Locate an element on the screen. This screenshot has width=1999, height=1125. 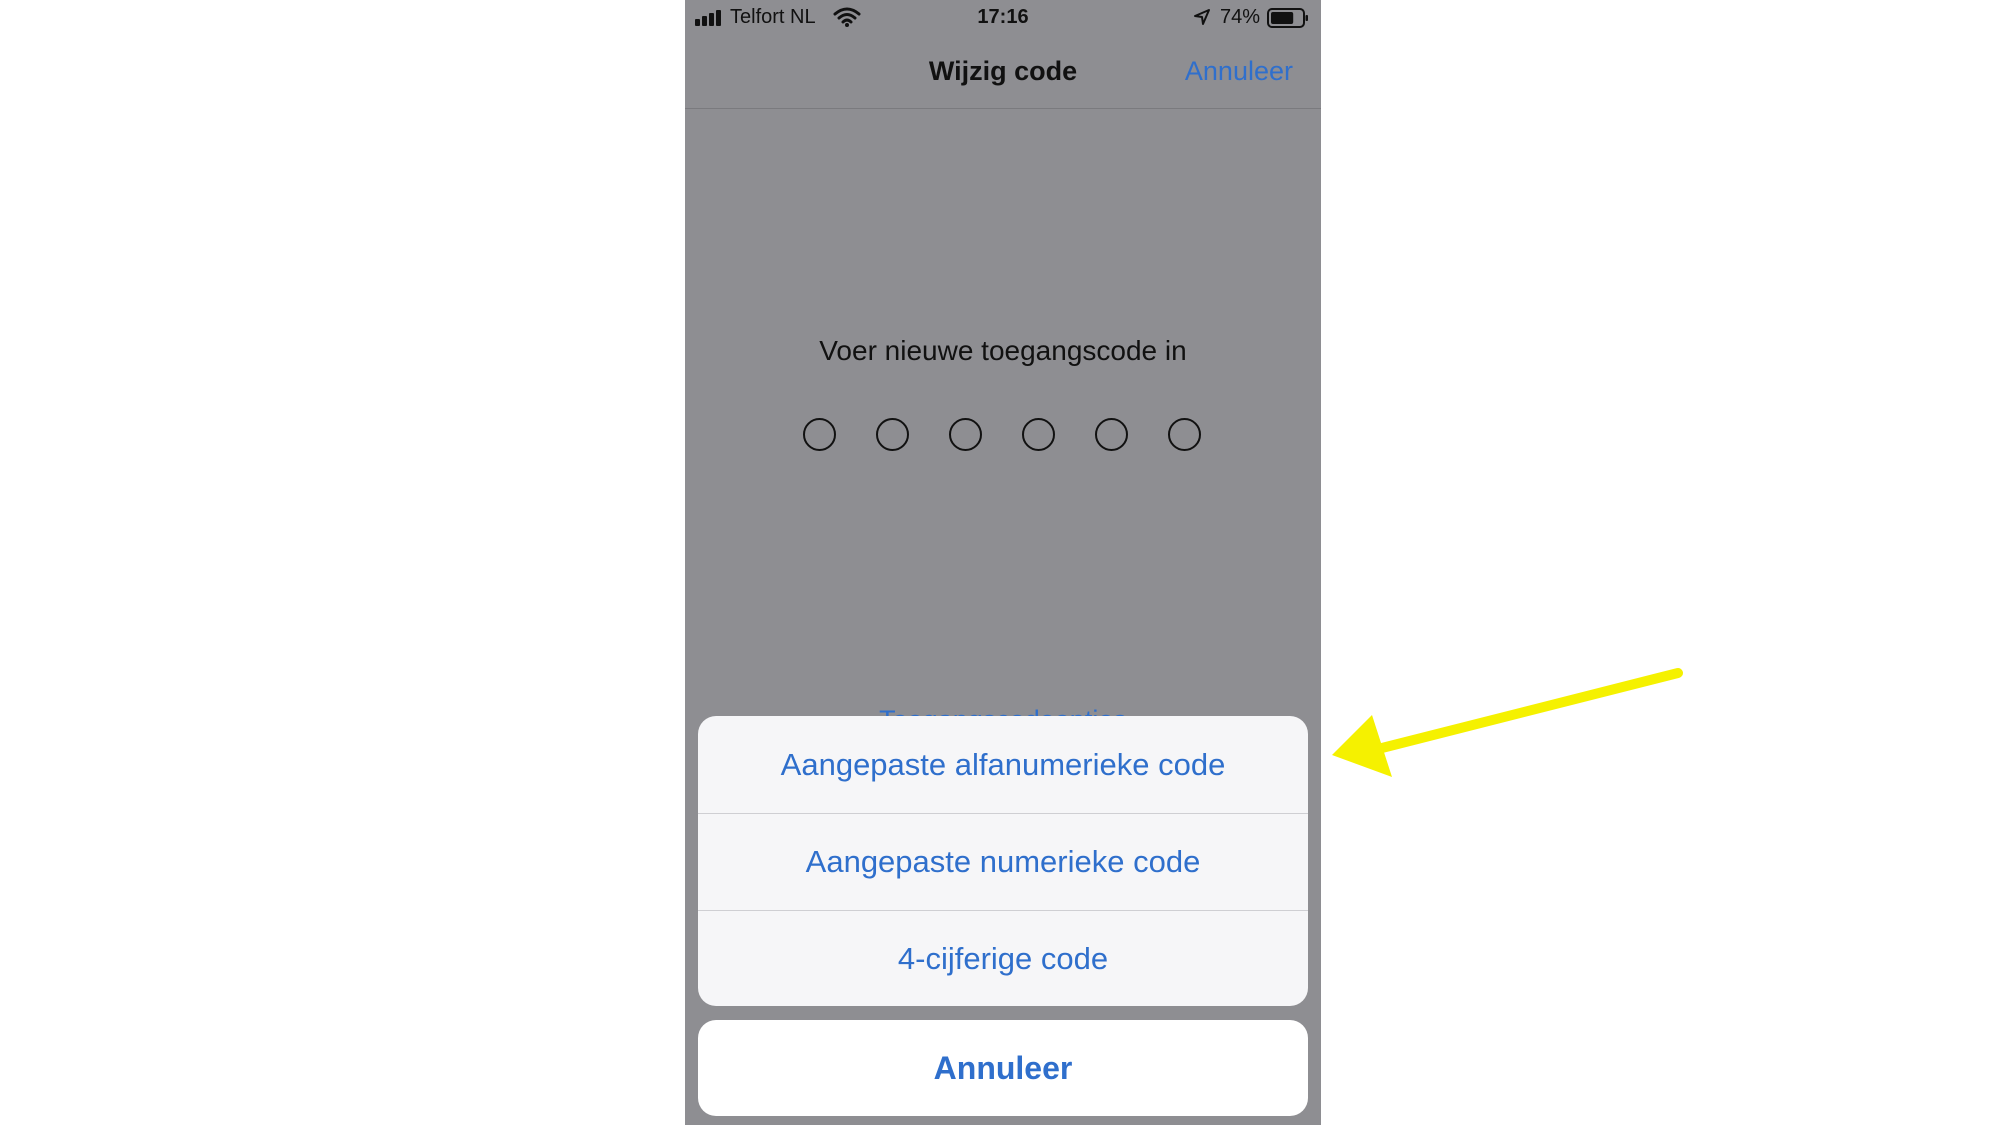
battery-icon is located at coordinates (1287, 18).